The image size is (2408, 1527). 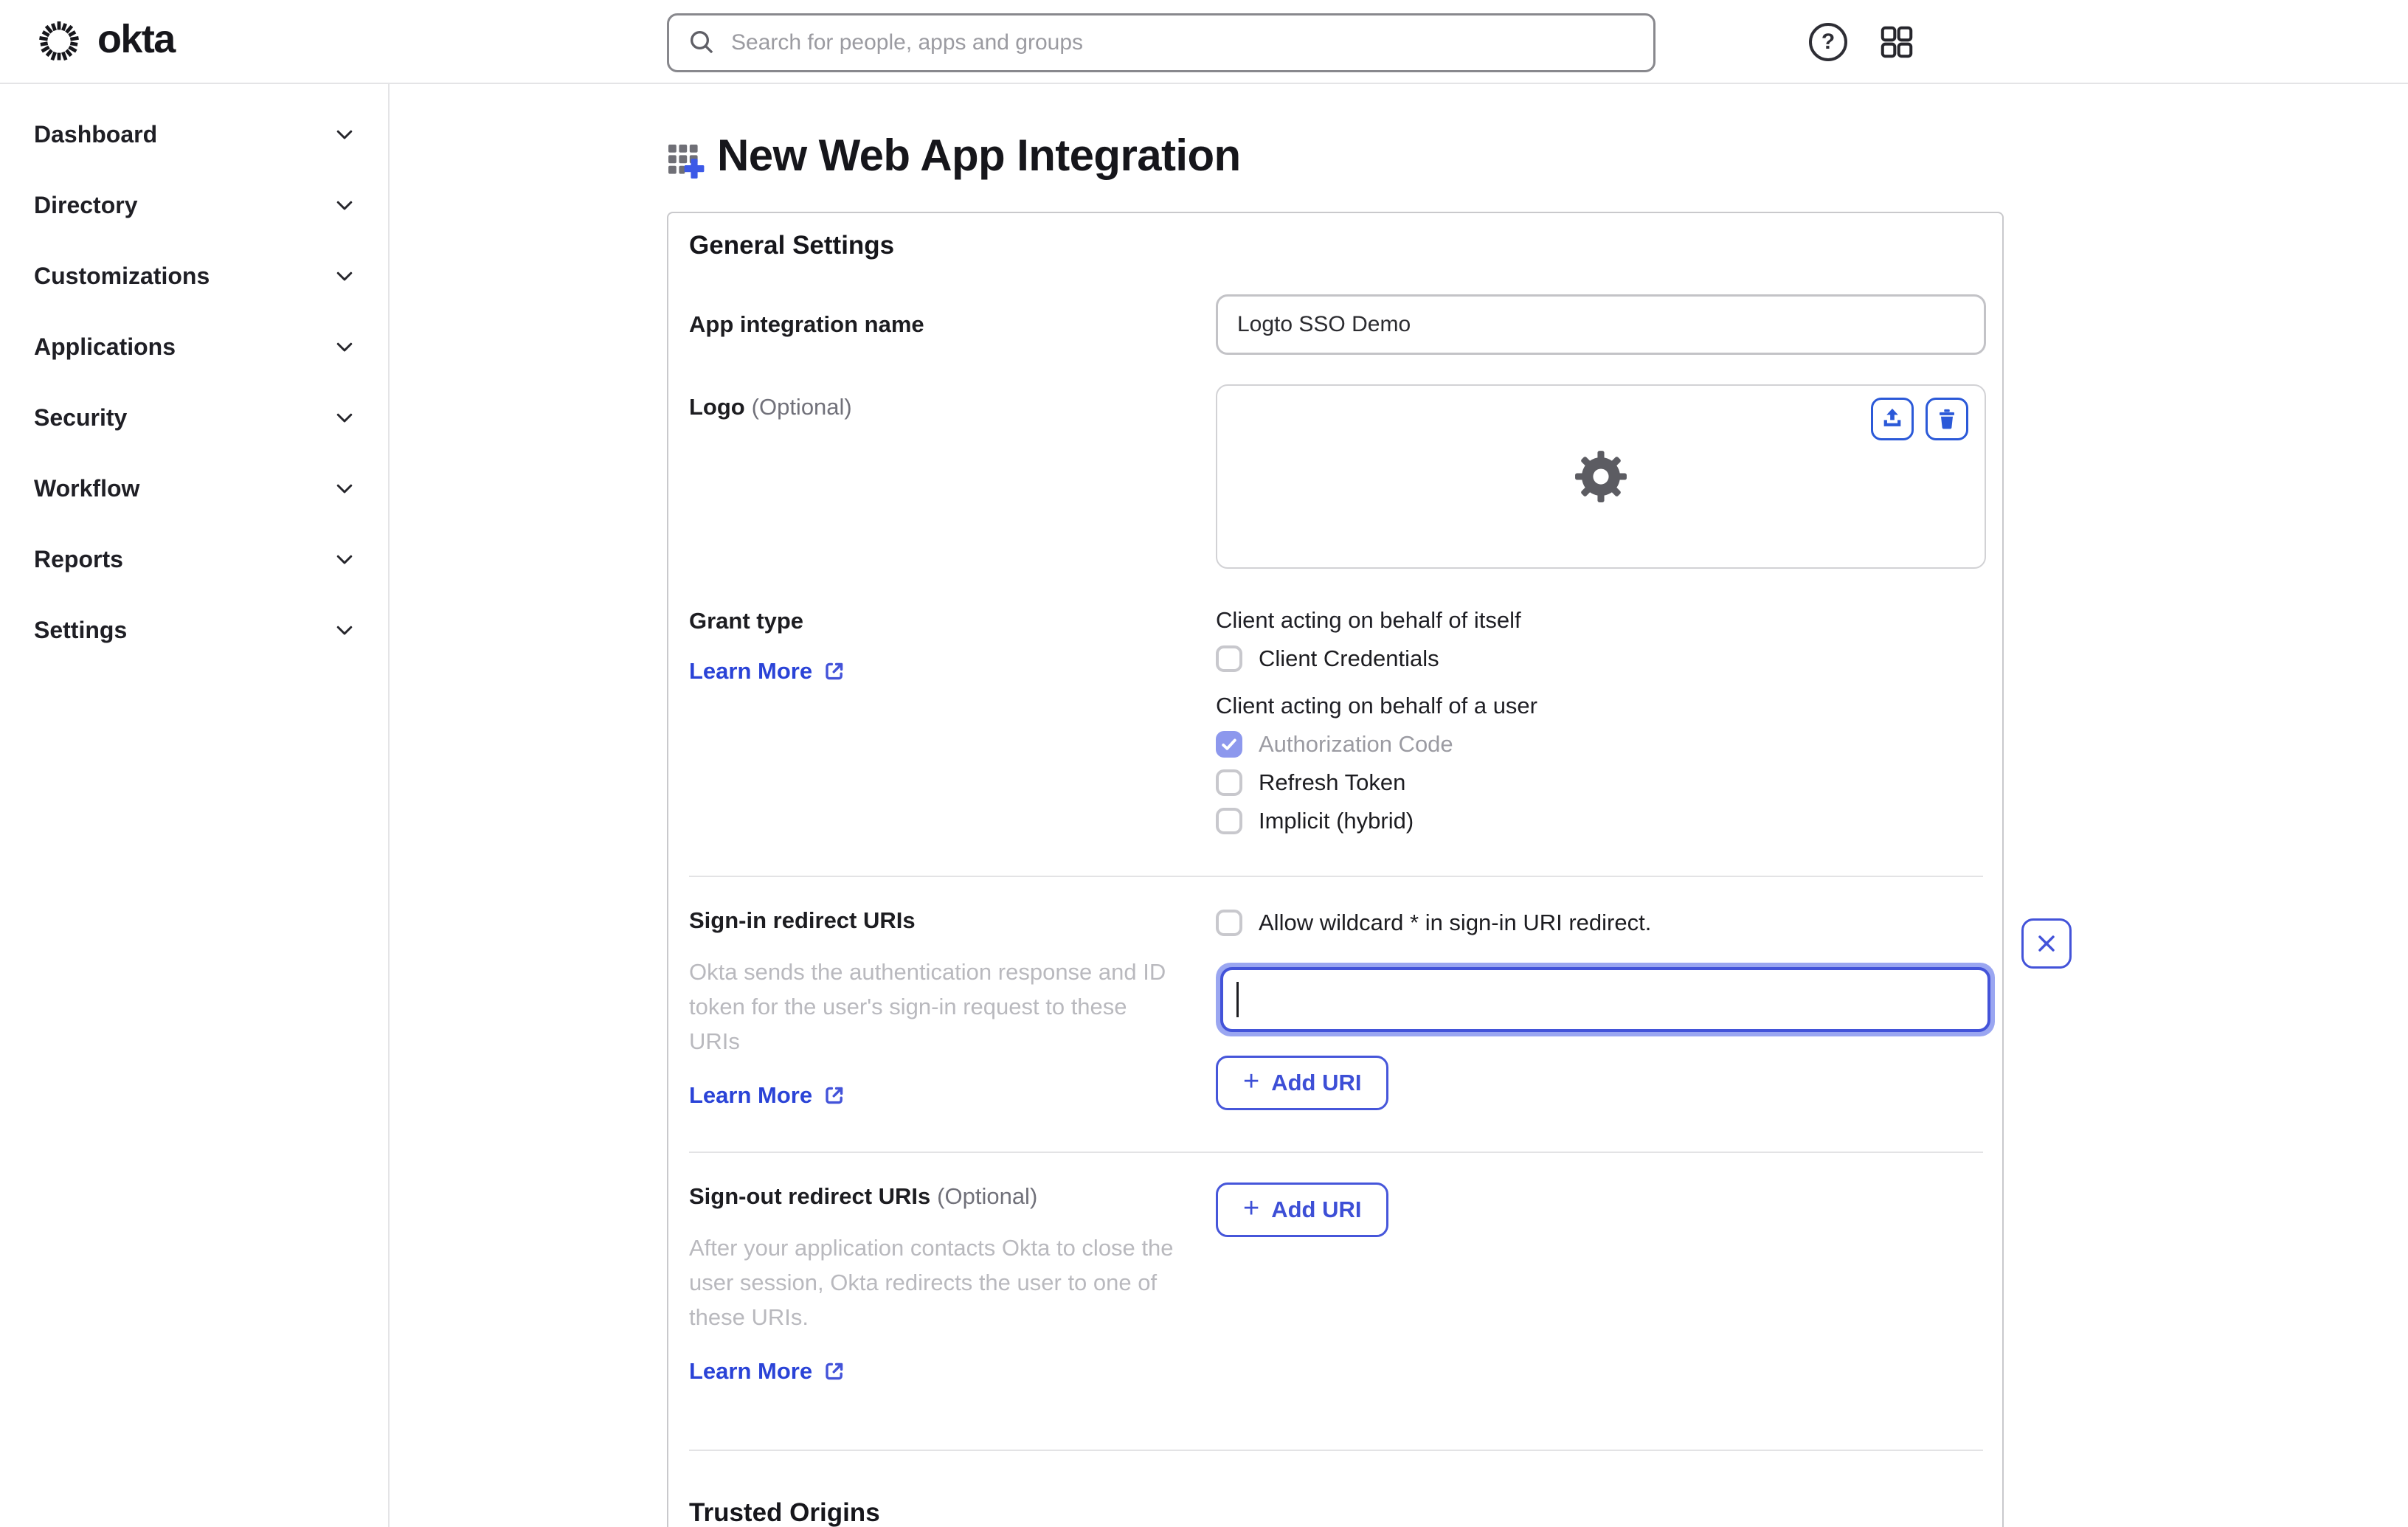 I want to click on checkmark-icon, so click(x=1229, y=744).